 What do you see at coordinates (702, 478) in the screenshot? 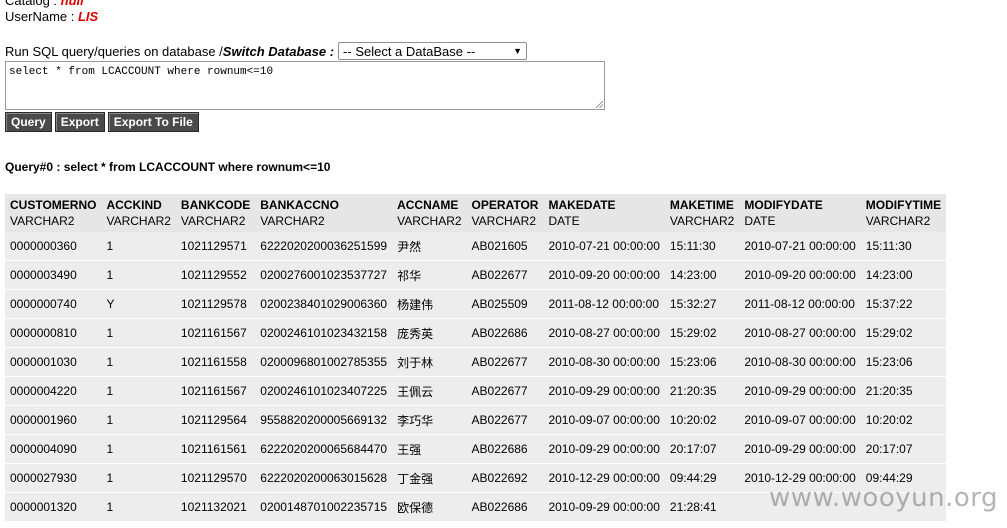
I see `table-cell: 09:44:29` at bounding box center [702, 478].